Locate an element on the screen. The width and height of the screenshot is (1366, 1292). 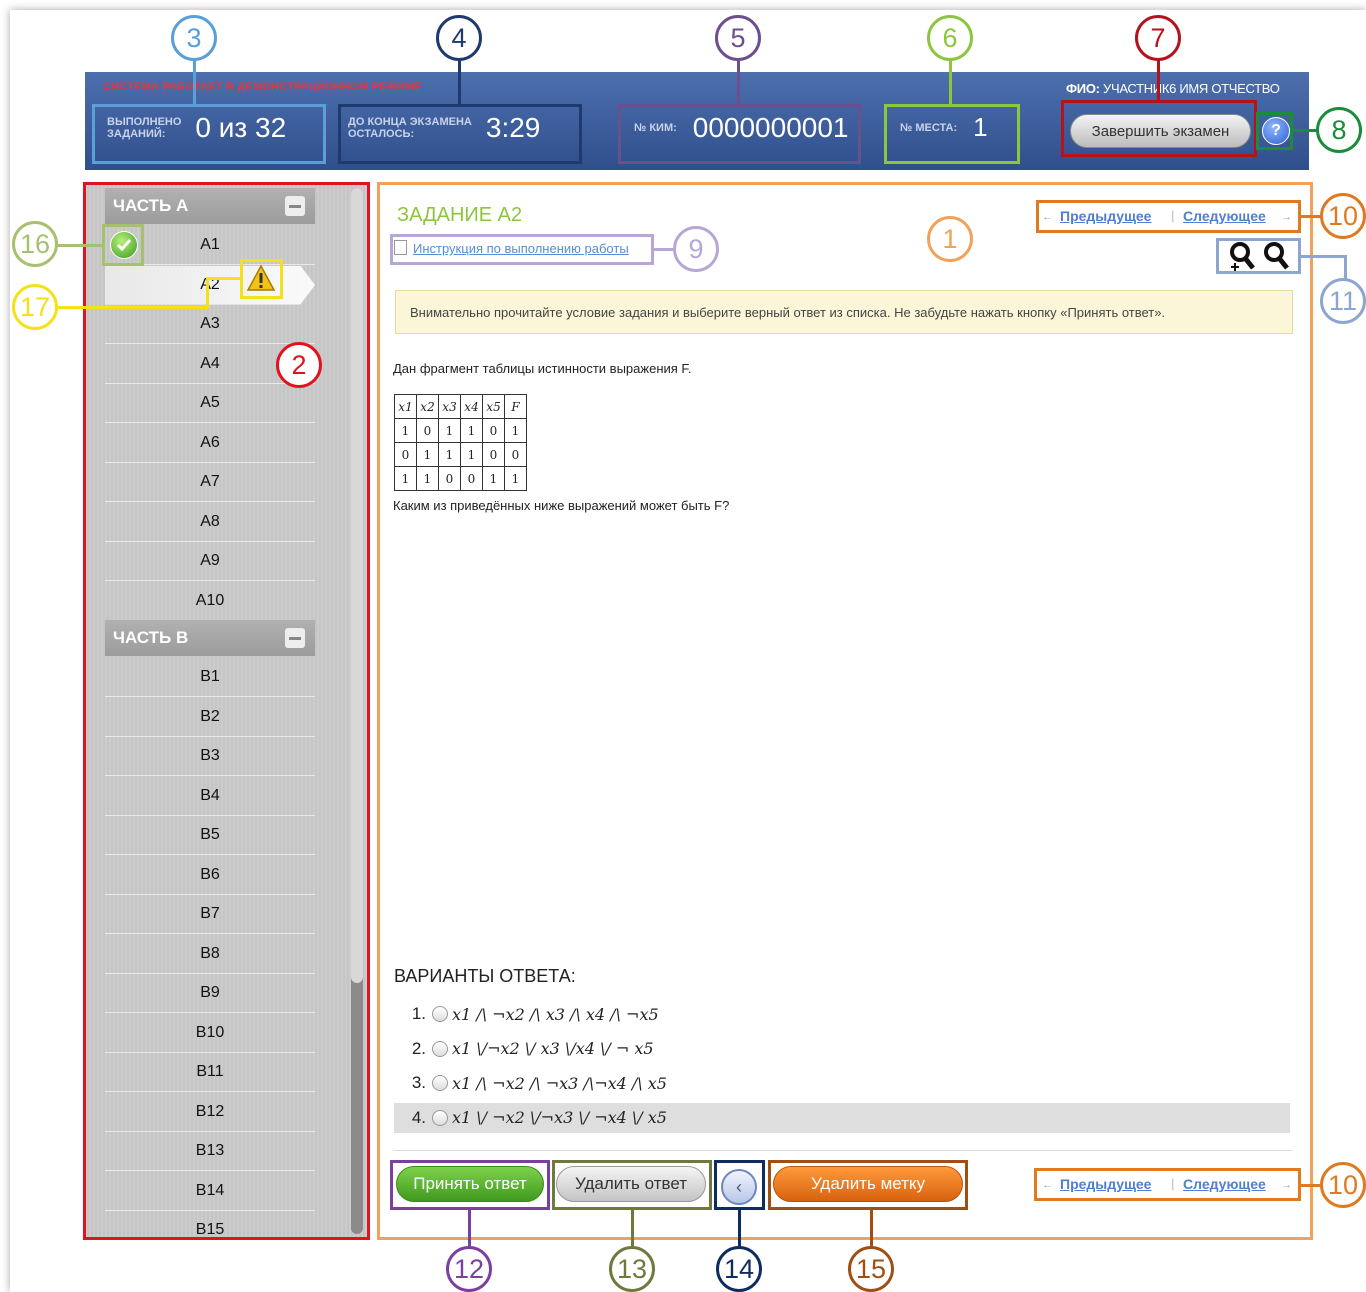
truth-table-header: x4 is located at coordinates (471, 406).